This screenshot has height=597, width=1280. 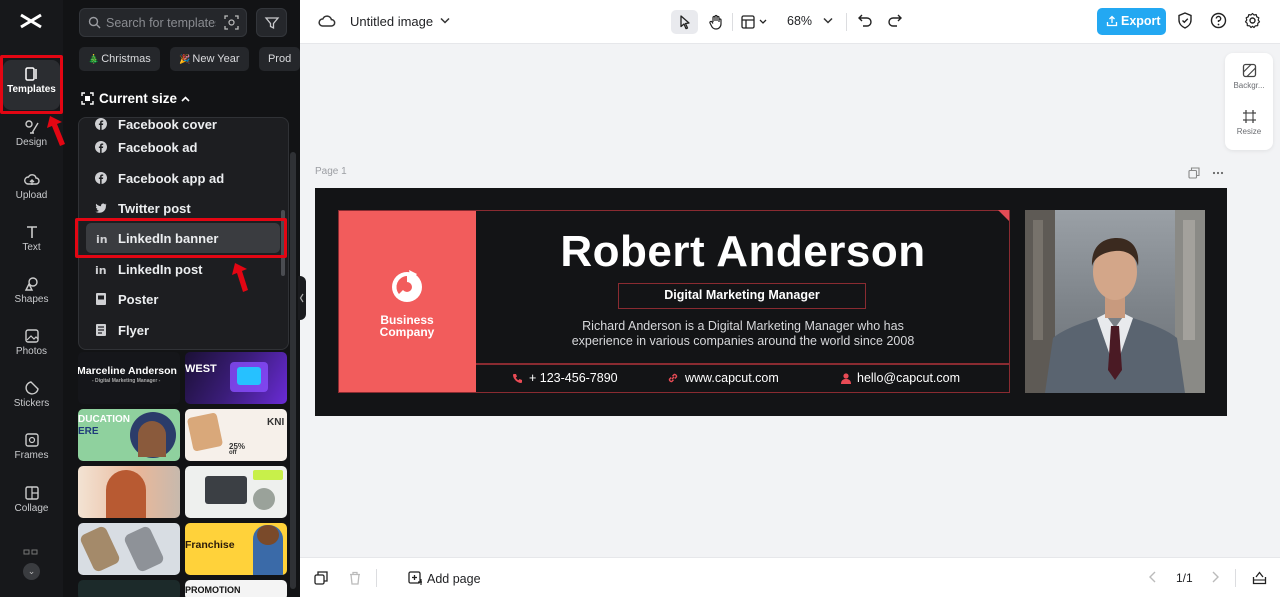 What do you see at coordinates (31, 336) in the screenshot?
I see `photos-icon` at bounding box center [31, 336].